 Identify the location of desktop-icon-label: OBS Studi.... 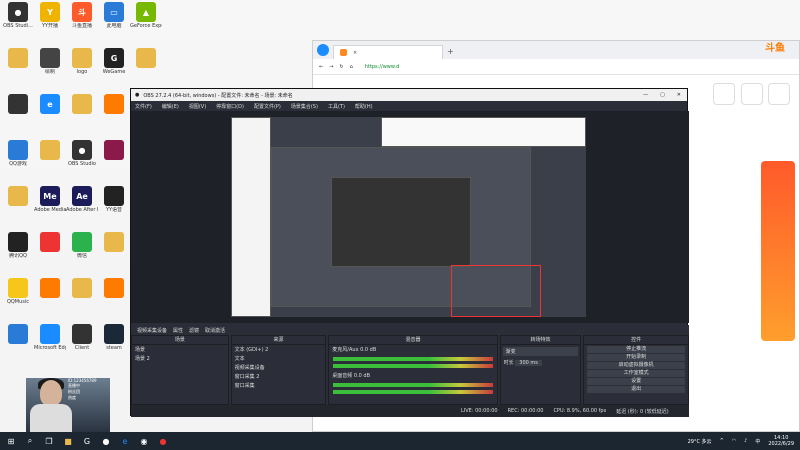
(18, 26).